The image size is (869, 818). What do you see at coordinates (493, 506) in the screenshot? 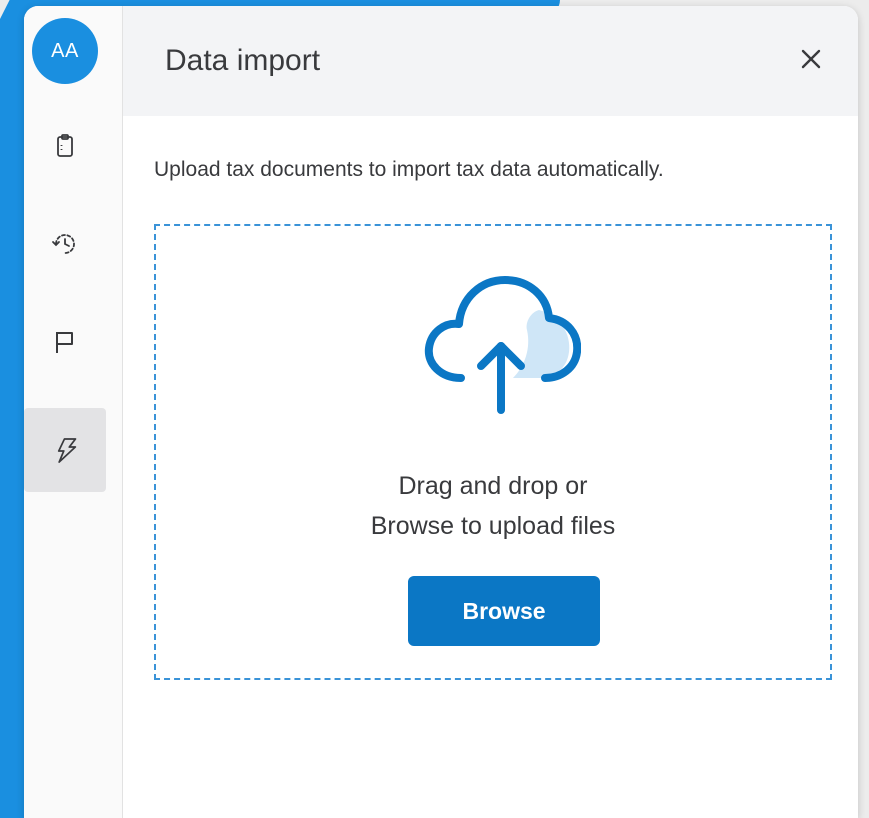
I see `dropzone-instructions: Drag and drop or Browse to upload files` at bounding box center [493, 506].